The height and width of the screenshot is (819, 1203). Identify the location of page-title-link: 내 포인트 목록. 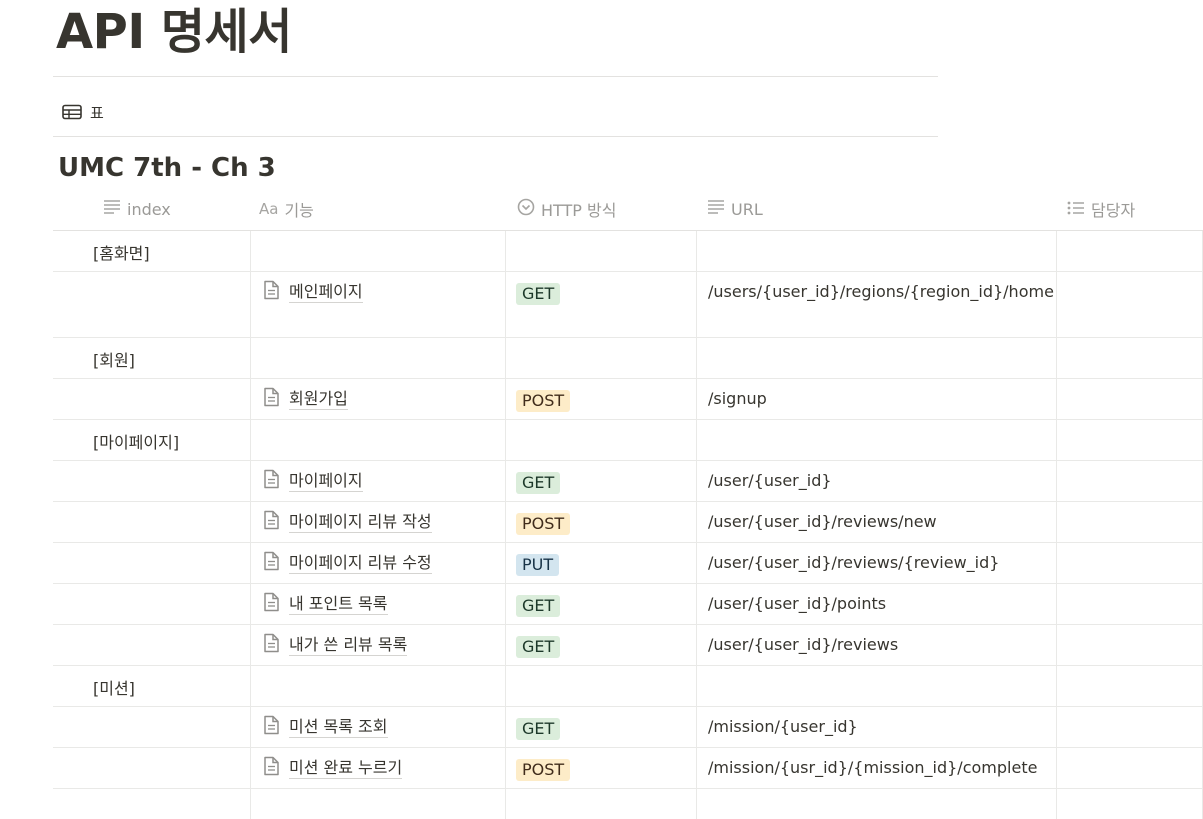
(338, 604).